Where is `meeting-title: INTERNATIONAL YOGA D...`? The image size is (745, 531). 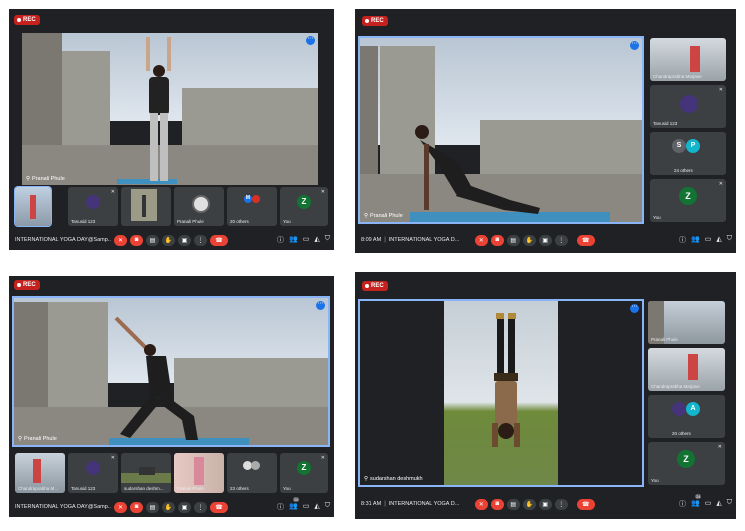 meeting-title: INTERNATIONAL YOGA D... is located at coordinates (424, 504).